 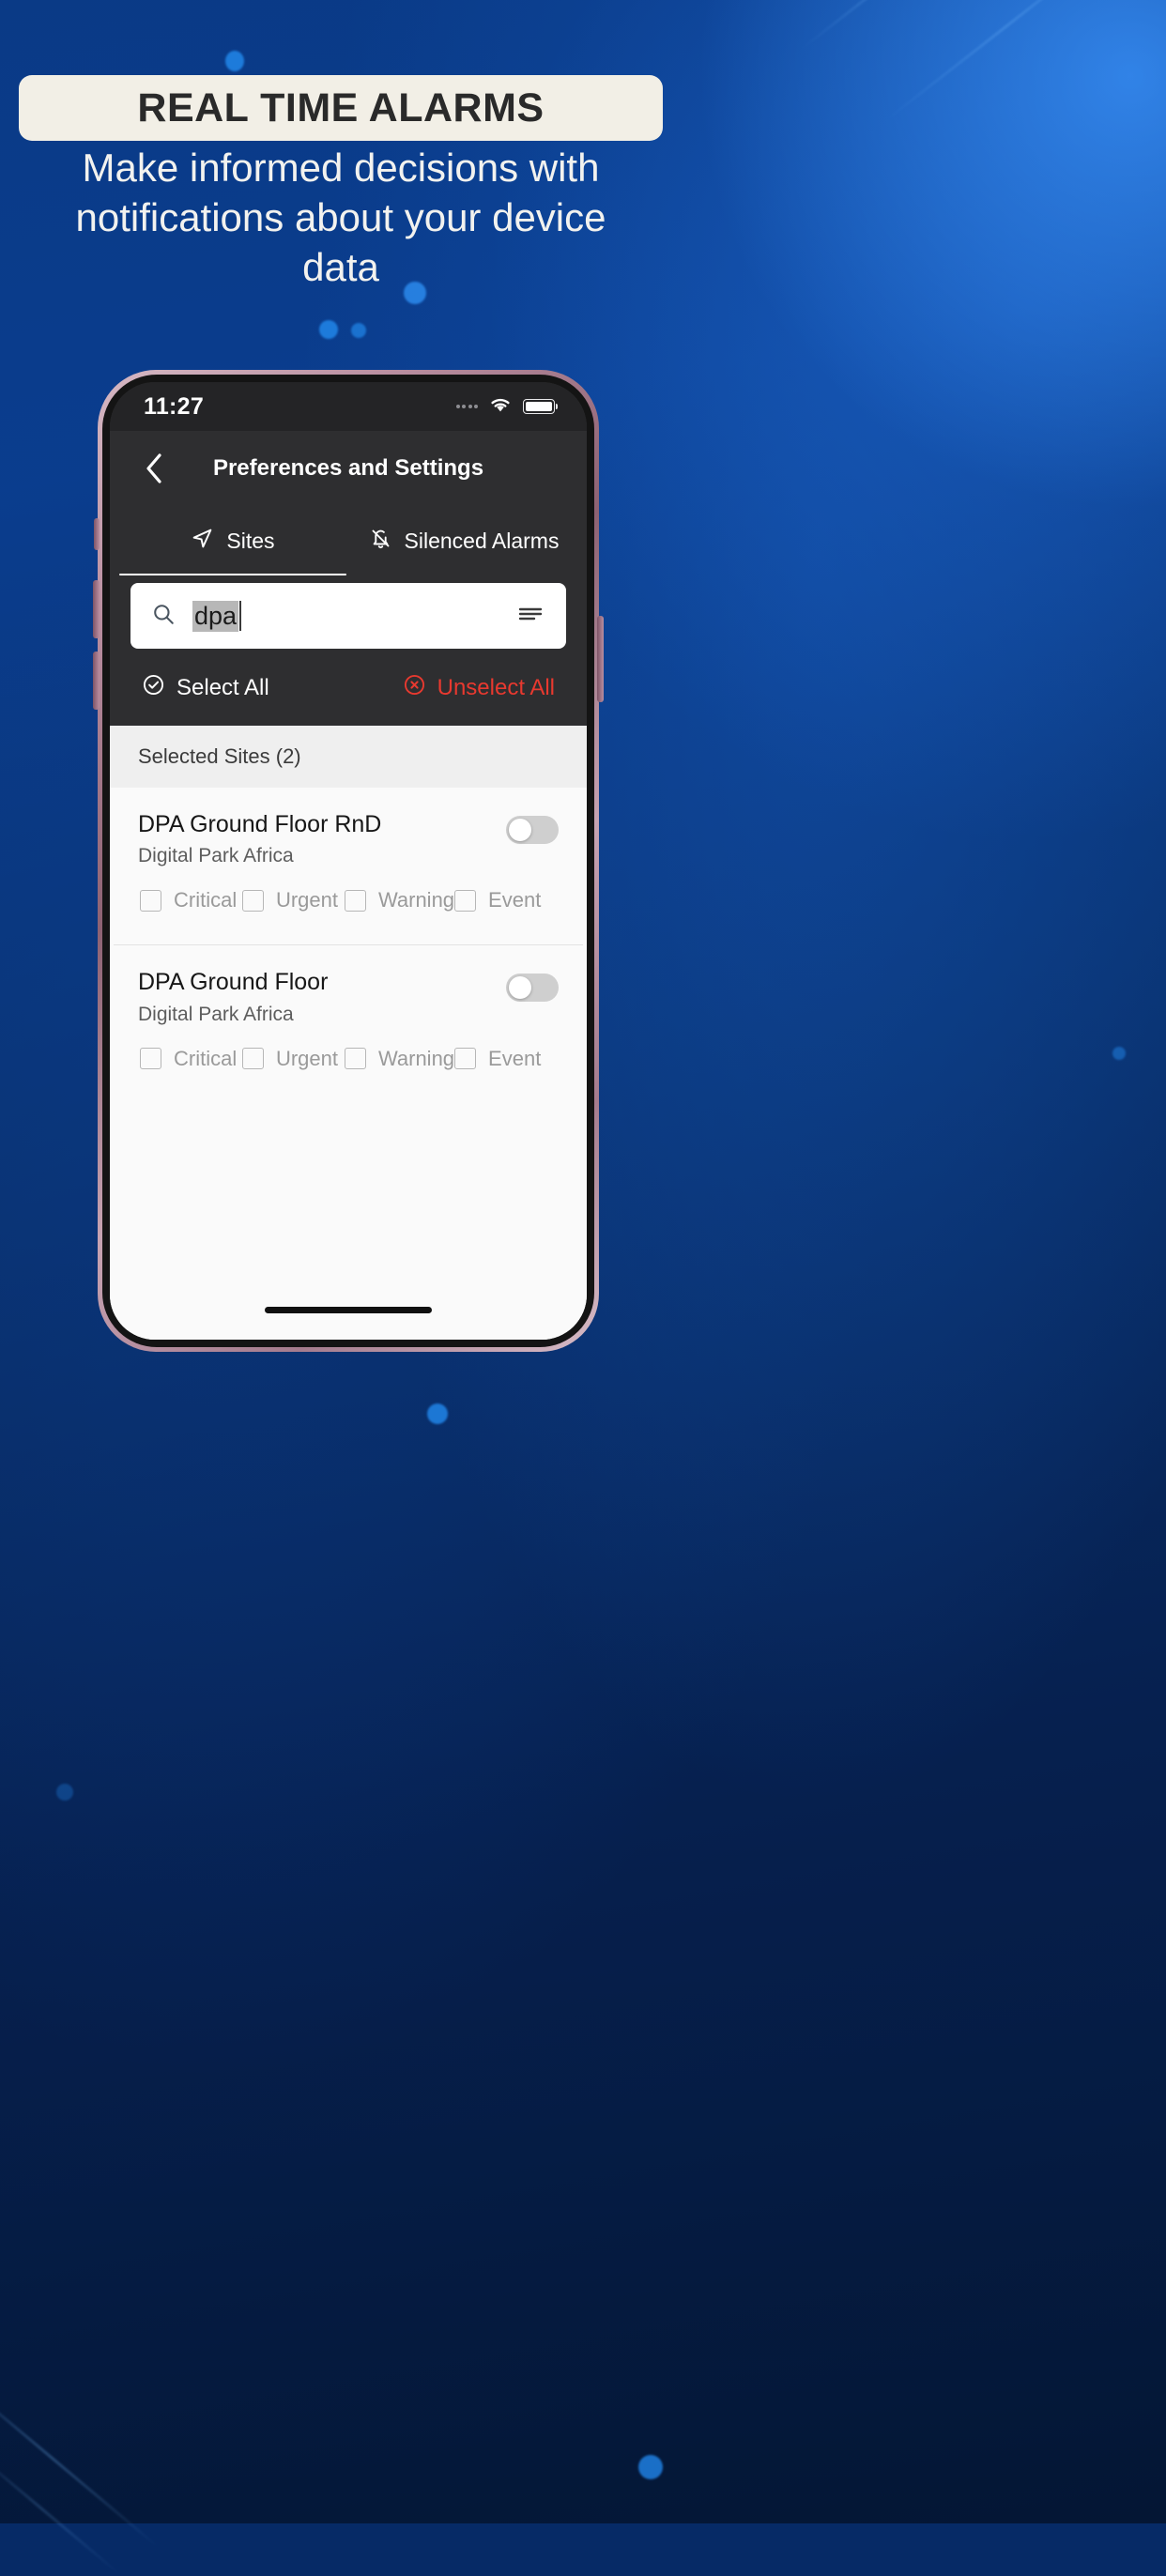 What do you see at coordinates (496, 687) in the screenshot?
I see `unselect-all-label: Unselect All` at bounding box center [496, 687].